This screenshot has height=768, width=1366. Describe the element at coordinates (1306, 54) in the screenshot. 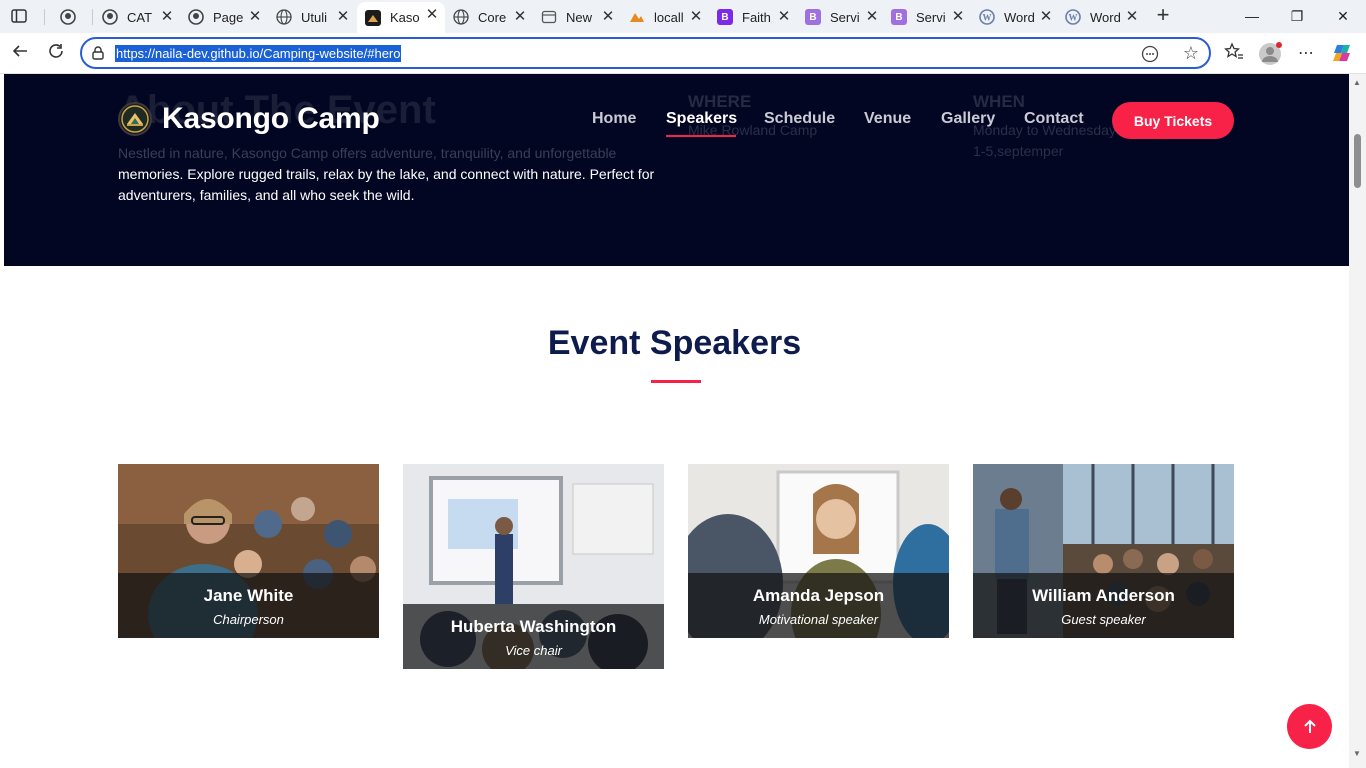

I see `more-menu-icon: ⋯` at that location.